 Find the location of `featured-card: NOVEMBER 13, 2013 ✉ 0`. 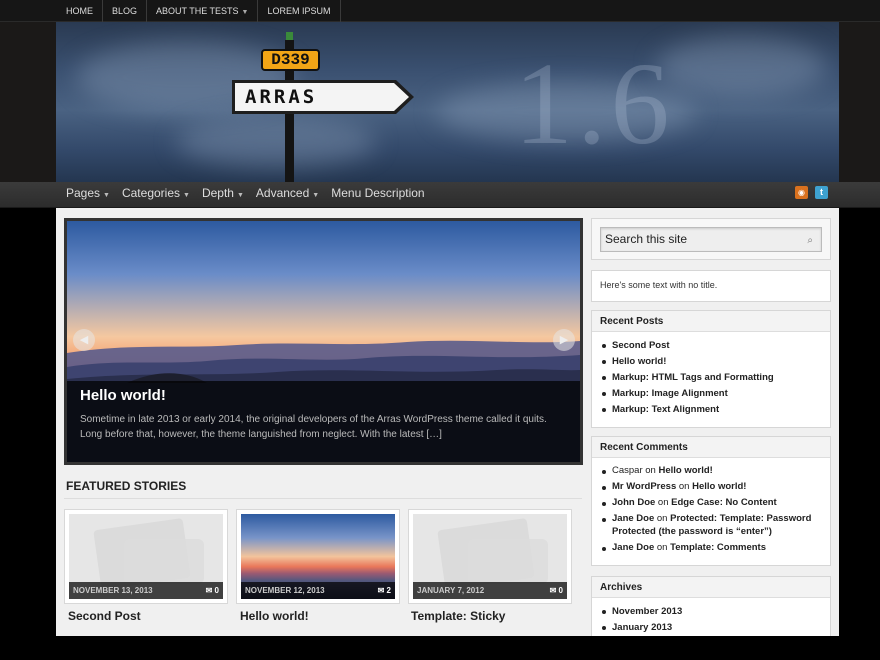

featured-card: NOVEMBER 13, 2013 ✉ 0 is located at coordinates (146, 556).